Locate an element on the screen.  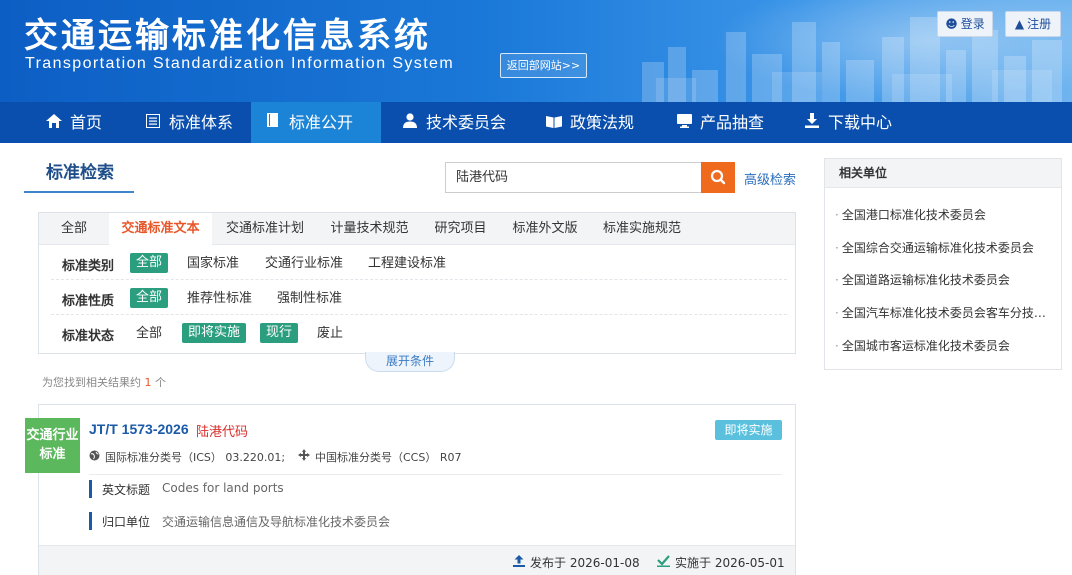
publish-date: 发布于 2026-01-08 is located at coordinates (576, 562).